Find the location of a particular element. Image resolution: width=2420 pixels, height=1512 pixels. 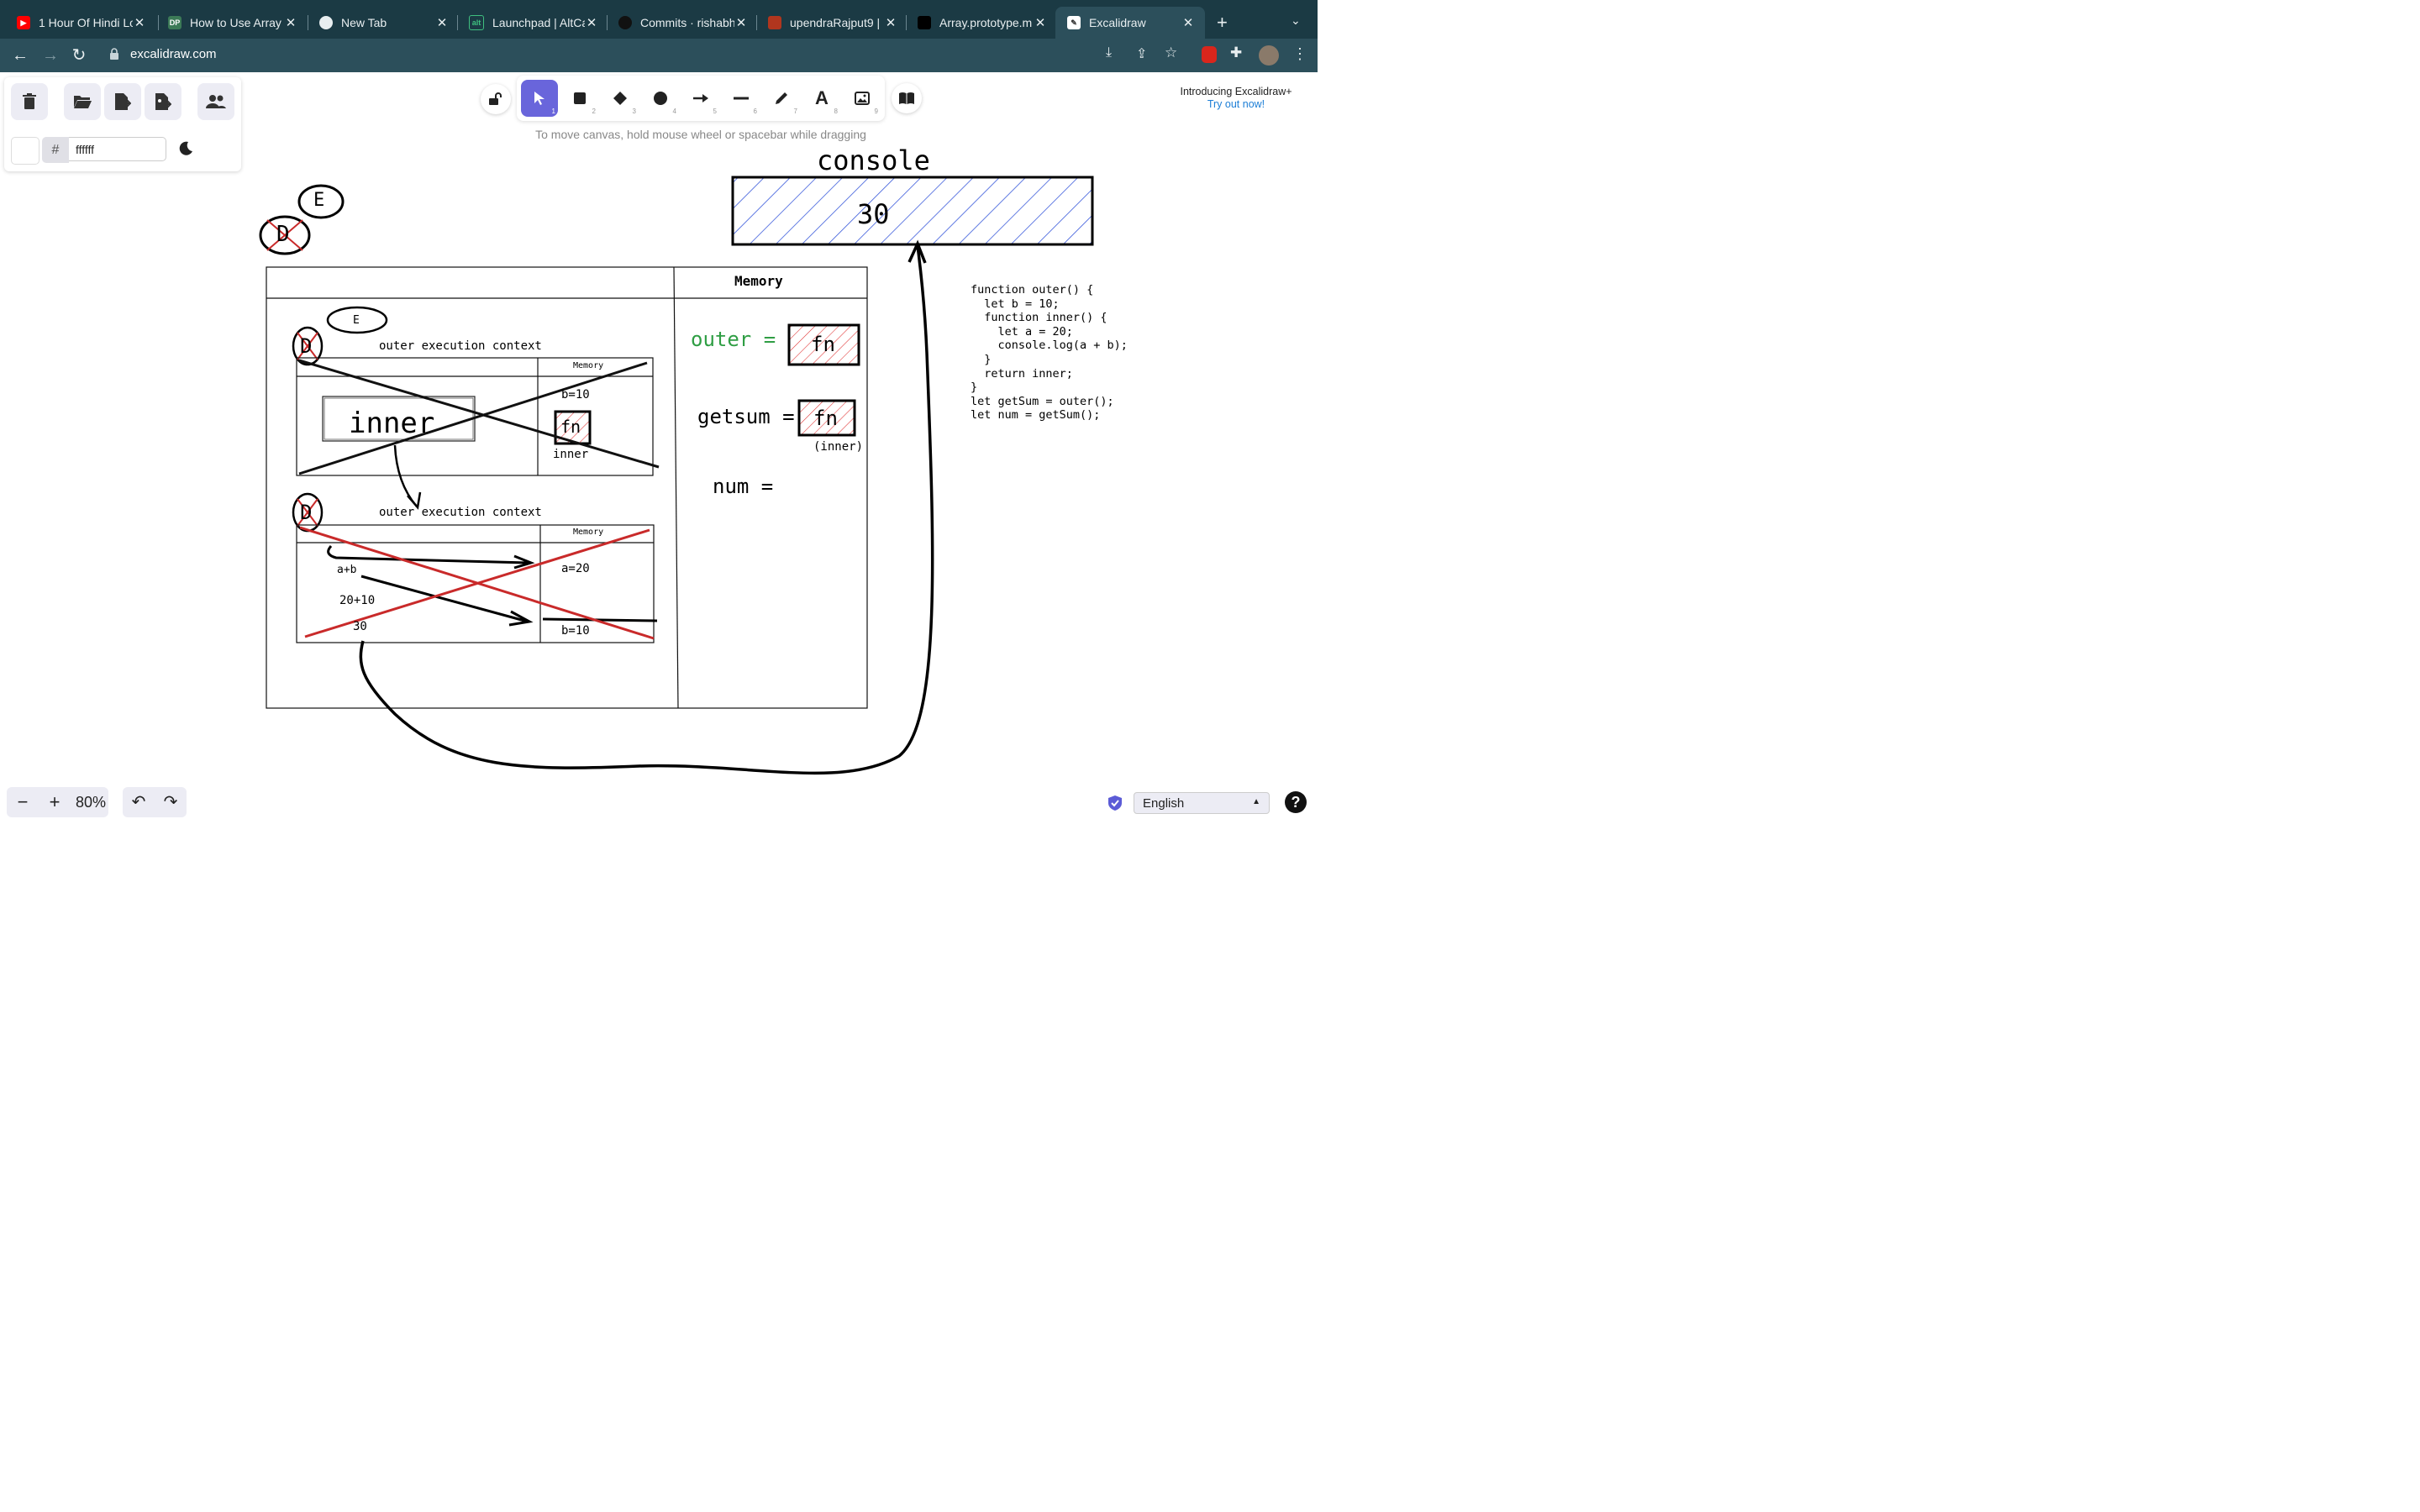

ec2-line-a-plus-b: a+b is located at coordinates (346, 570).